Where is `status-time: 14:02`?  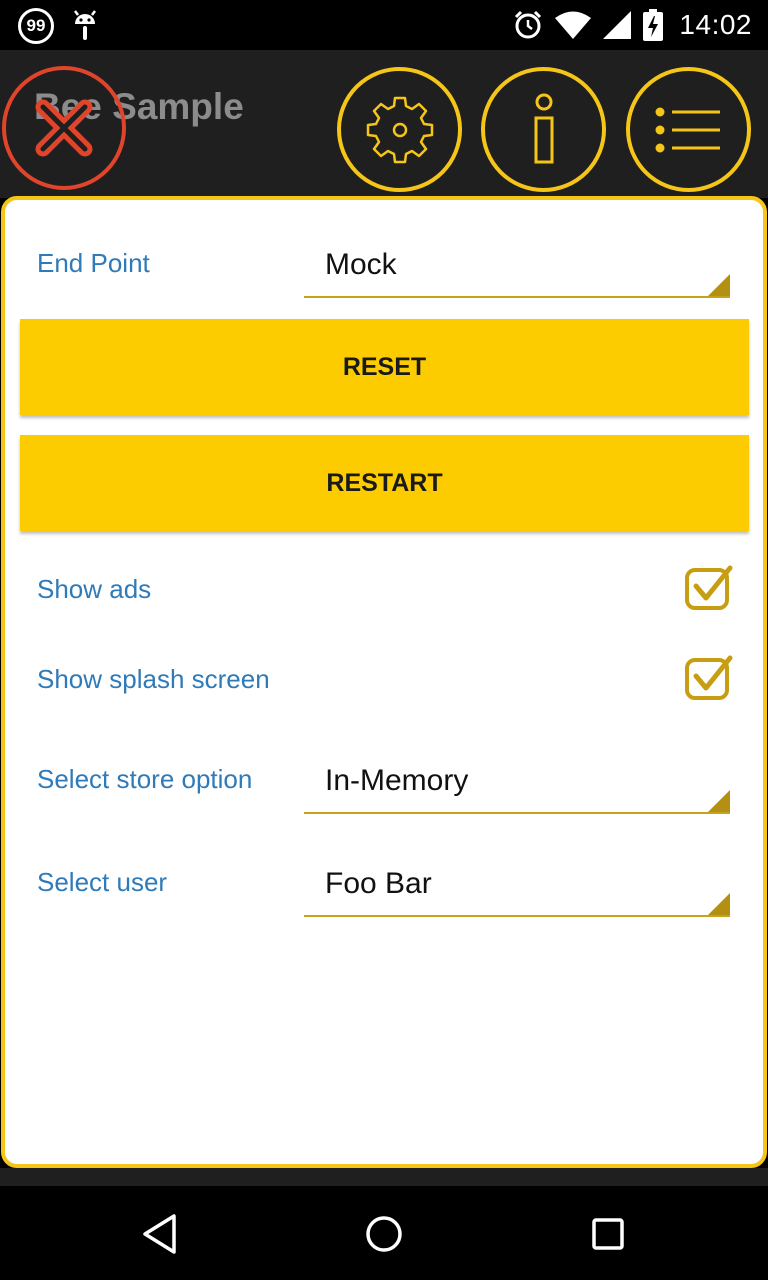
status-time: 14:02 is located at coordinates (715, 24).